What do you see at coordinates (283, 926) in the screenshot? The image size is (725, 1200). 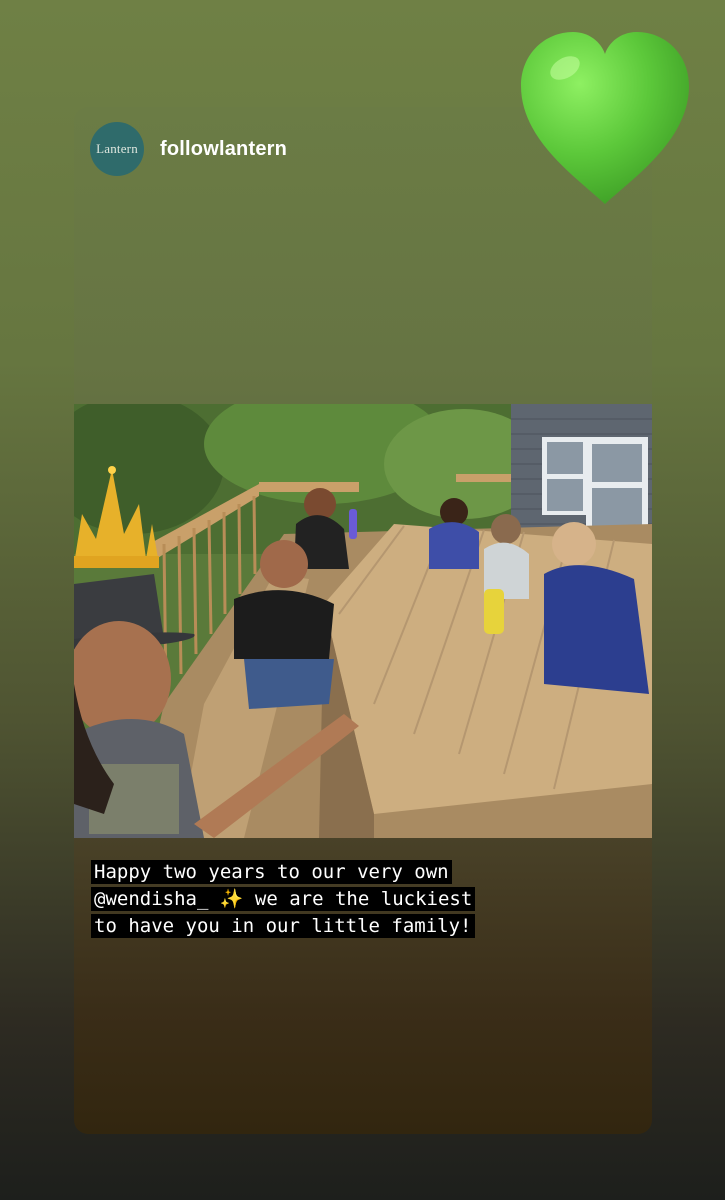 I see `caption-line-3: to have you in our little family!` at bounding box center [283, 926].